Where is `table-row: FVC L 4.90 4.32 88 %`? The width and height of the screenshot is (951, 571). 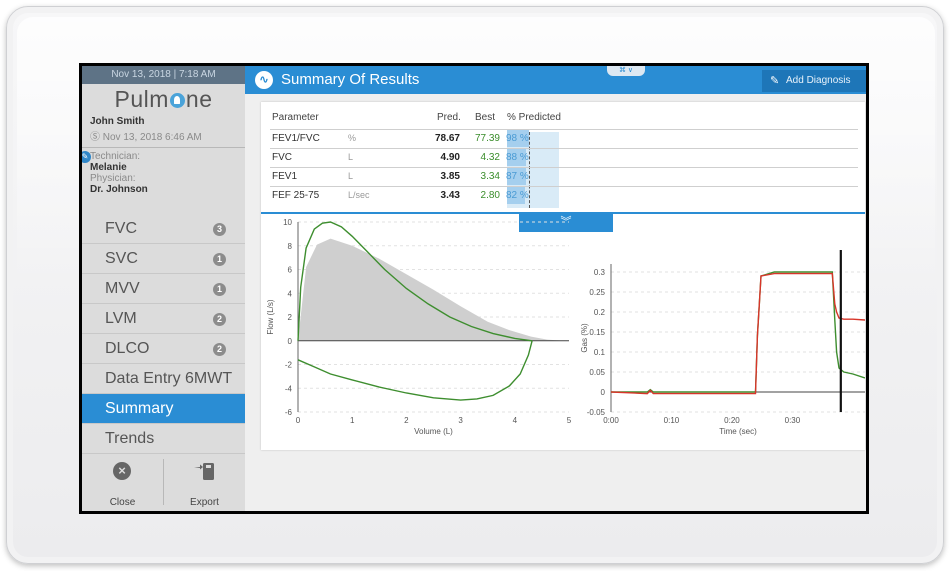 table-row: FVC L 4.90 4.32 88 % is located at coordinates (564, 157).